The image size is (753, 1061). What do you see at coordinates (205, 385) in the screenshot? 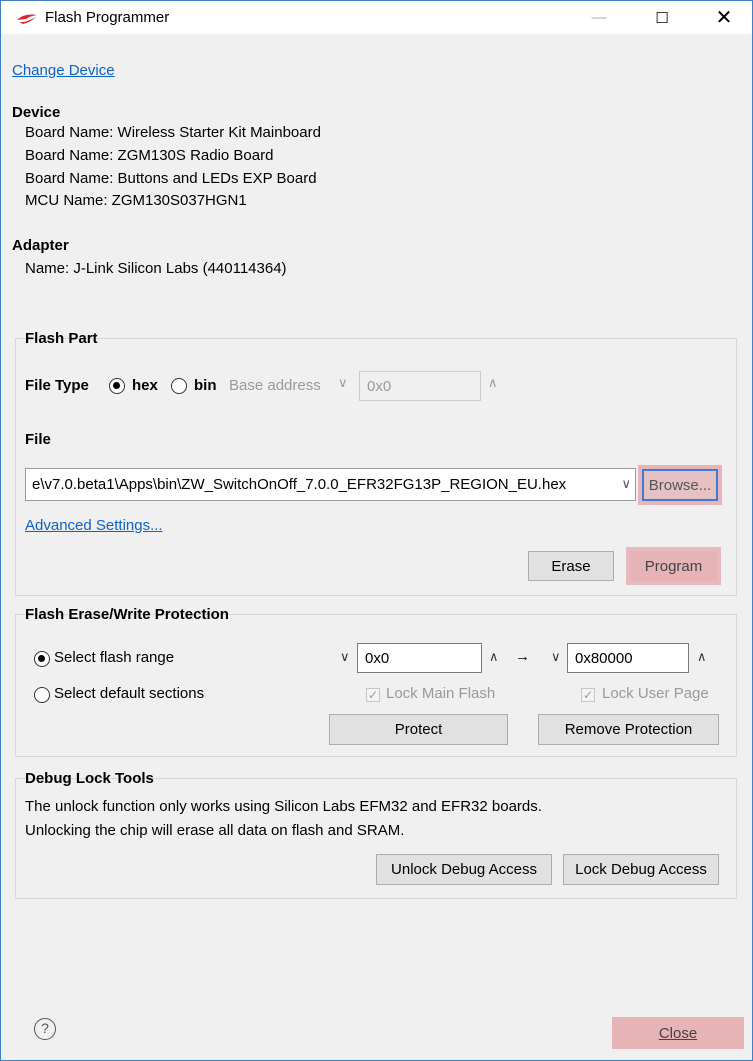
I see `bin-label: bin` at bounding box center [205, 385].